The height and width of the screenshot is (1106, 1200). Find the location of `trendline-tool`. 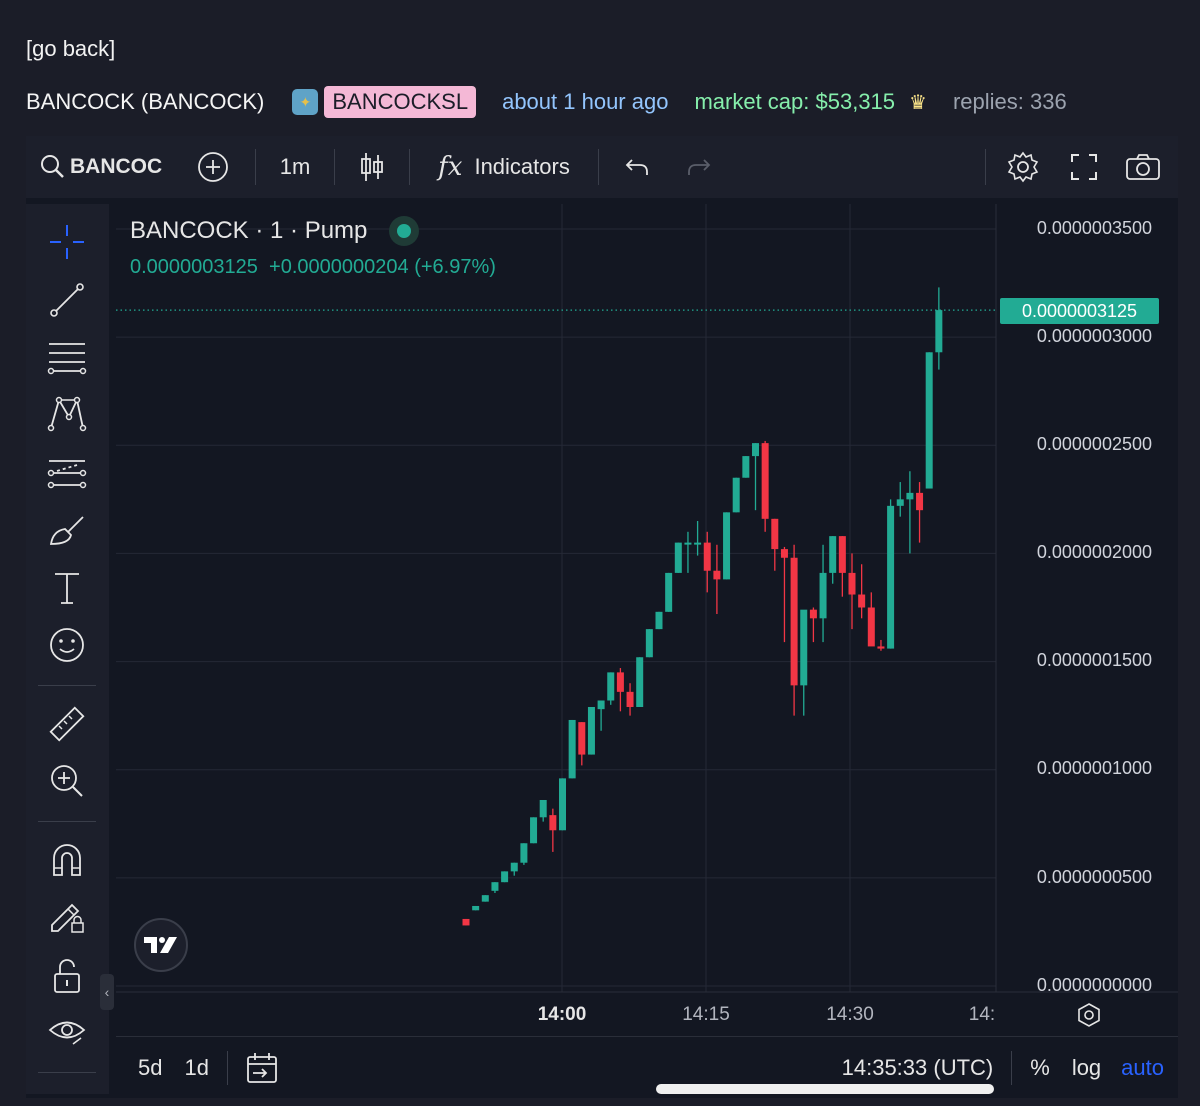

trendline-tool is located at coordinates (67, 300).